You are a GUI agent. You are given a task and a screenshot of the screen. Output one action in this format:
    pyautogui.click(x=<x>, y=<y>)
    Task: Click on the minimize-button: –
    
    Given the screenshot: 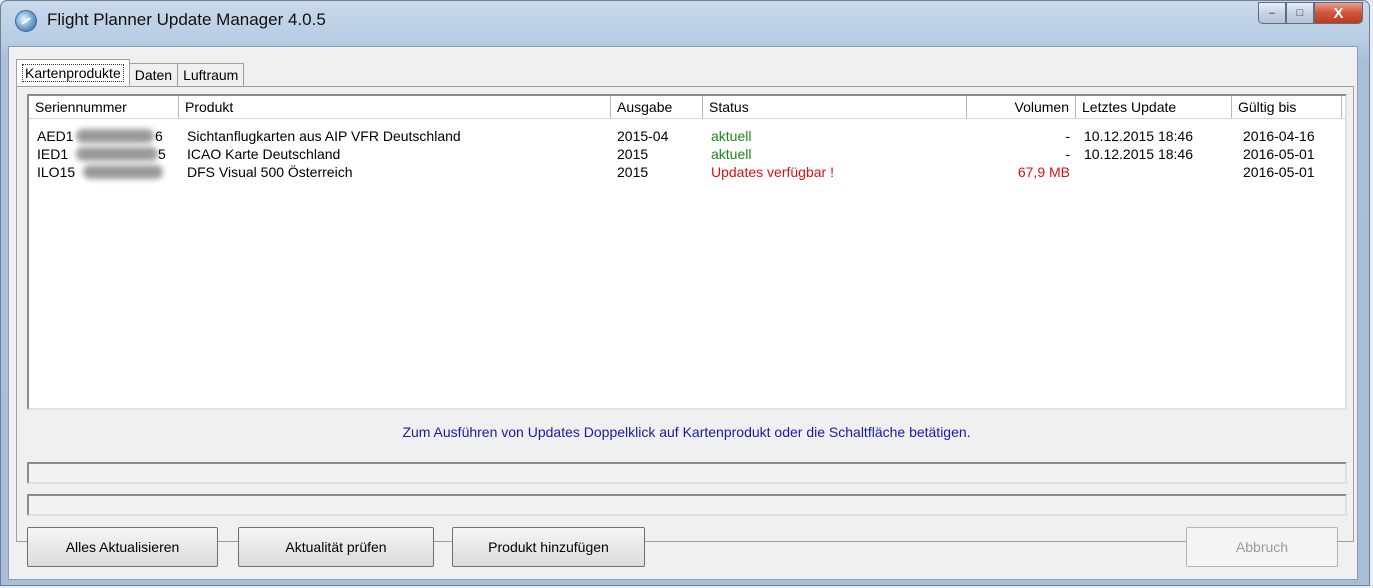 What is the action you would take?
    pyautogui.click(x=1272, y=13)
    